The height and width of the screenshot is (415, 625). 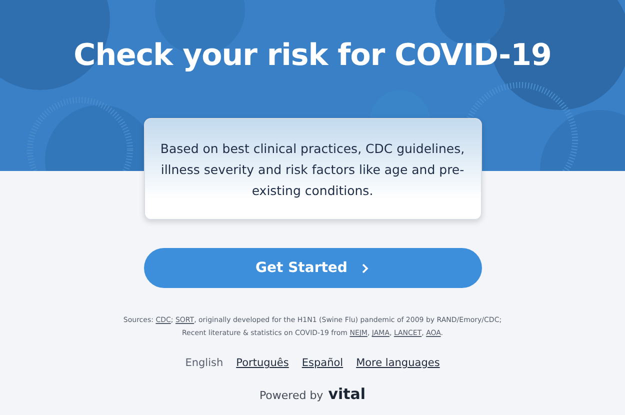 I want to click on language-link: English, so click(x=204, y=363).